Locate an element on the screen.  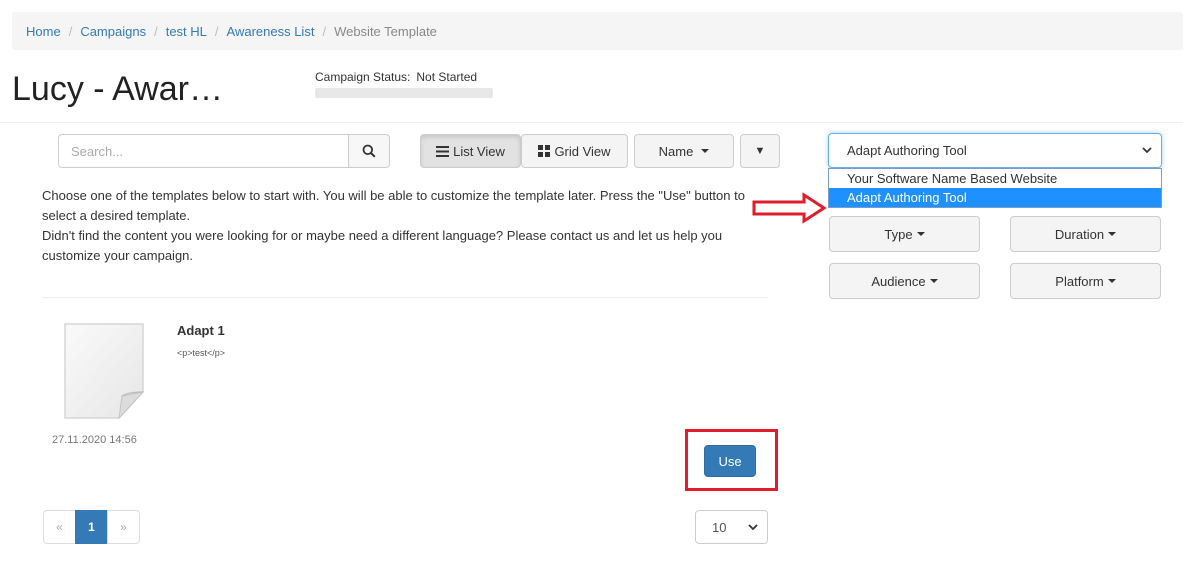
pagination-next: » is located at coordinates (123, 527).